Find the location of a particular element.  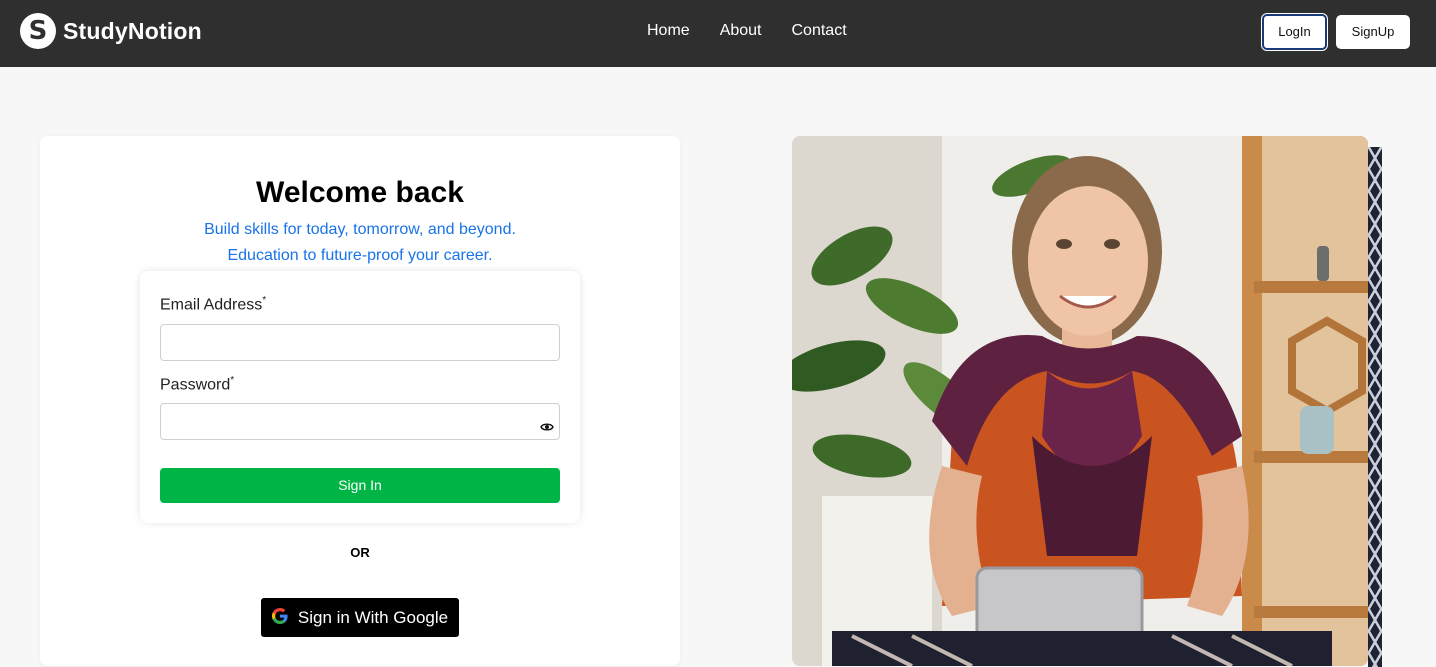

decorative-pattern is located at coordinates (1375, 407).